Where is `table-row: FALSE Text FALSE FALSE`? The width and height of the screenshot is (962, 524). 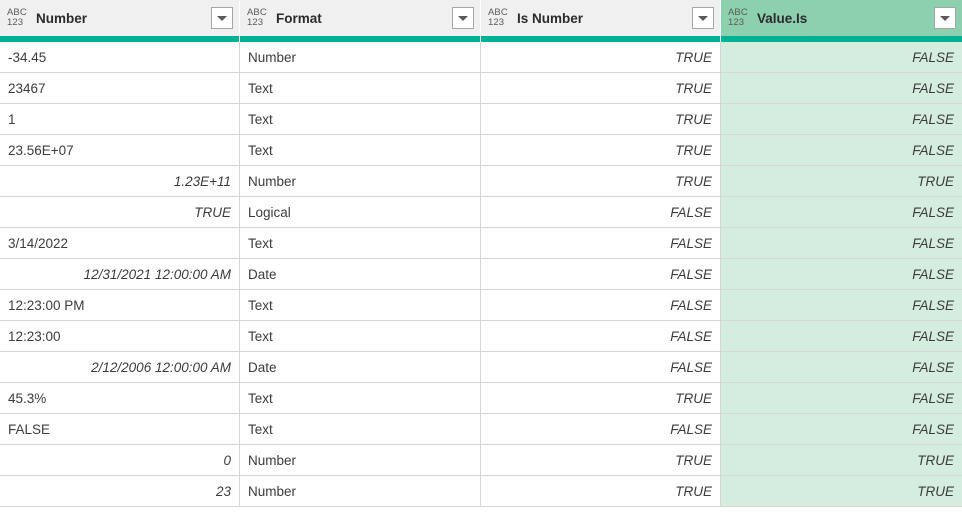
table-row: FALSE Text FALSE FALSE is located at coordinates (481, 429).